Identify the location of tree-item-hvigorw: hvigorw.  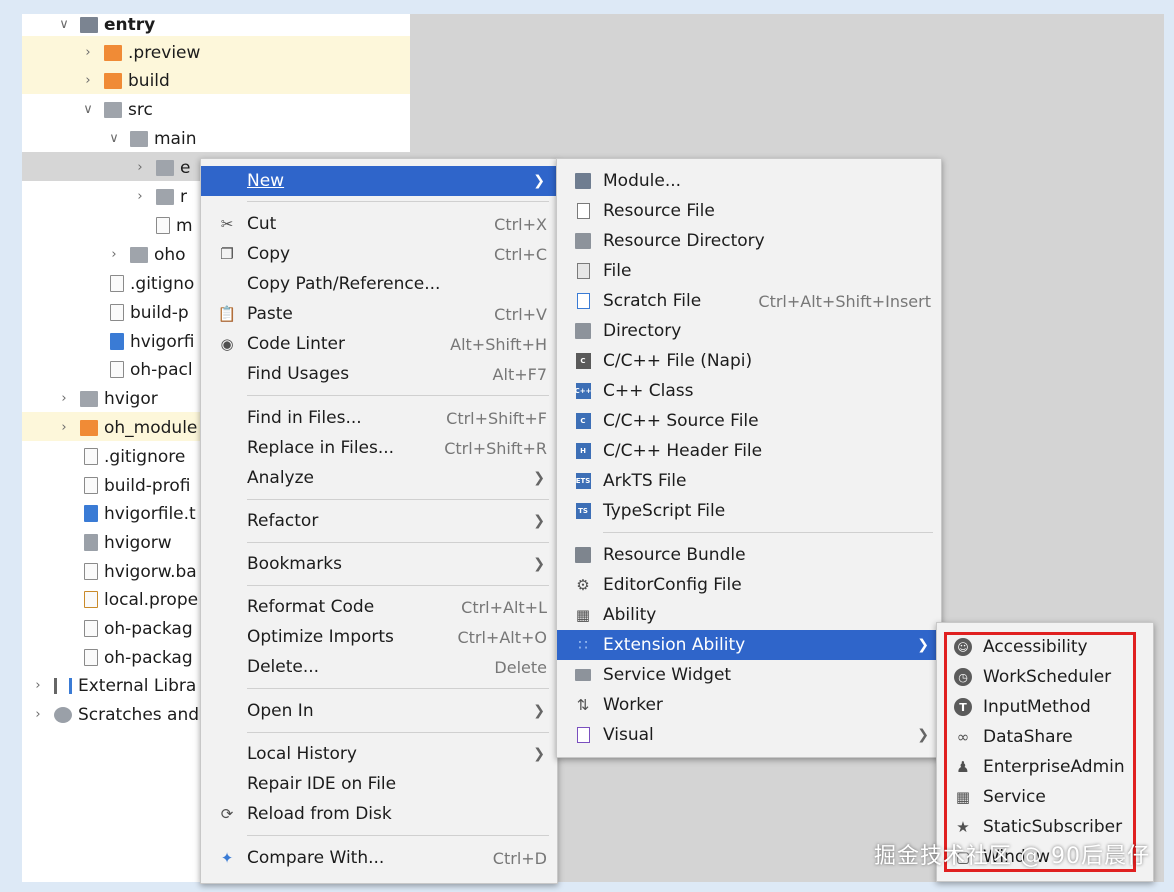
(128, 542).